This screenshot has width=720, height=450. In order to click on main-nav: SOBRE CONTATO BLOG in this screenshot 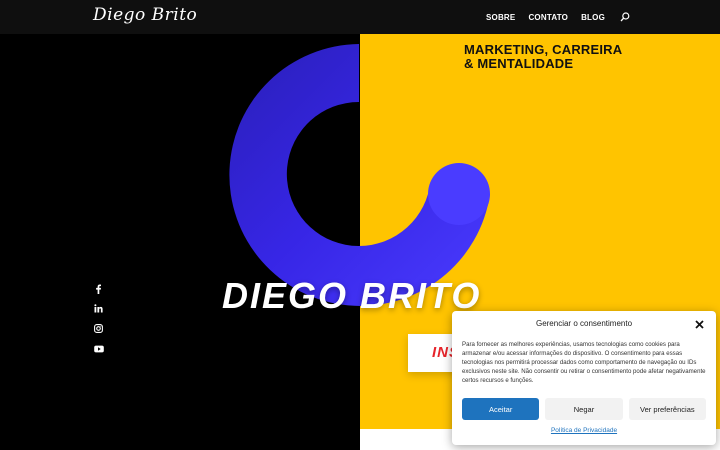, I will do `click(558, 17)`.